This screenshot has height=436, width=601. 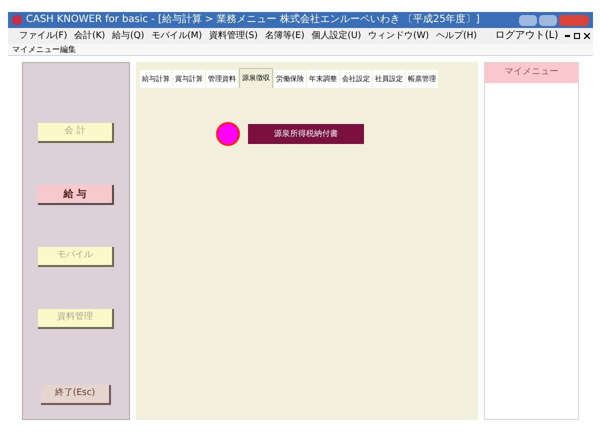 What do you see at coordinates (528, 20) in the screenshot?
I see `minimize-button` at bounding box center [528, 20].